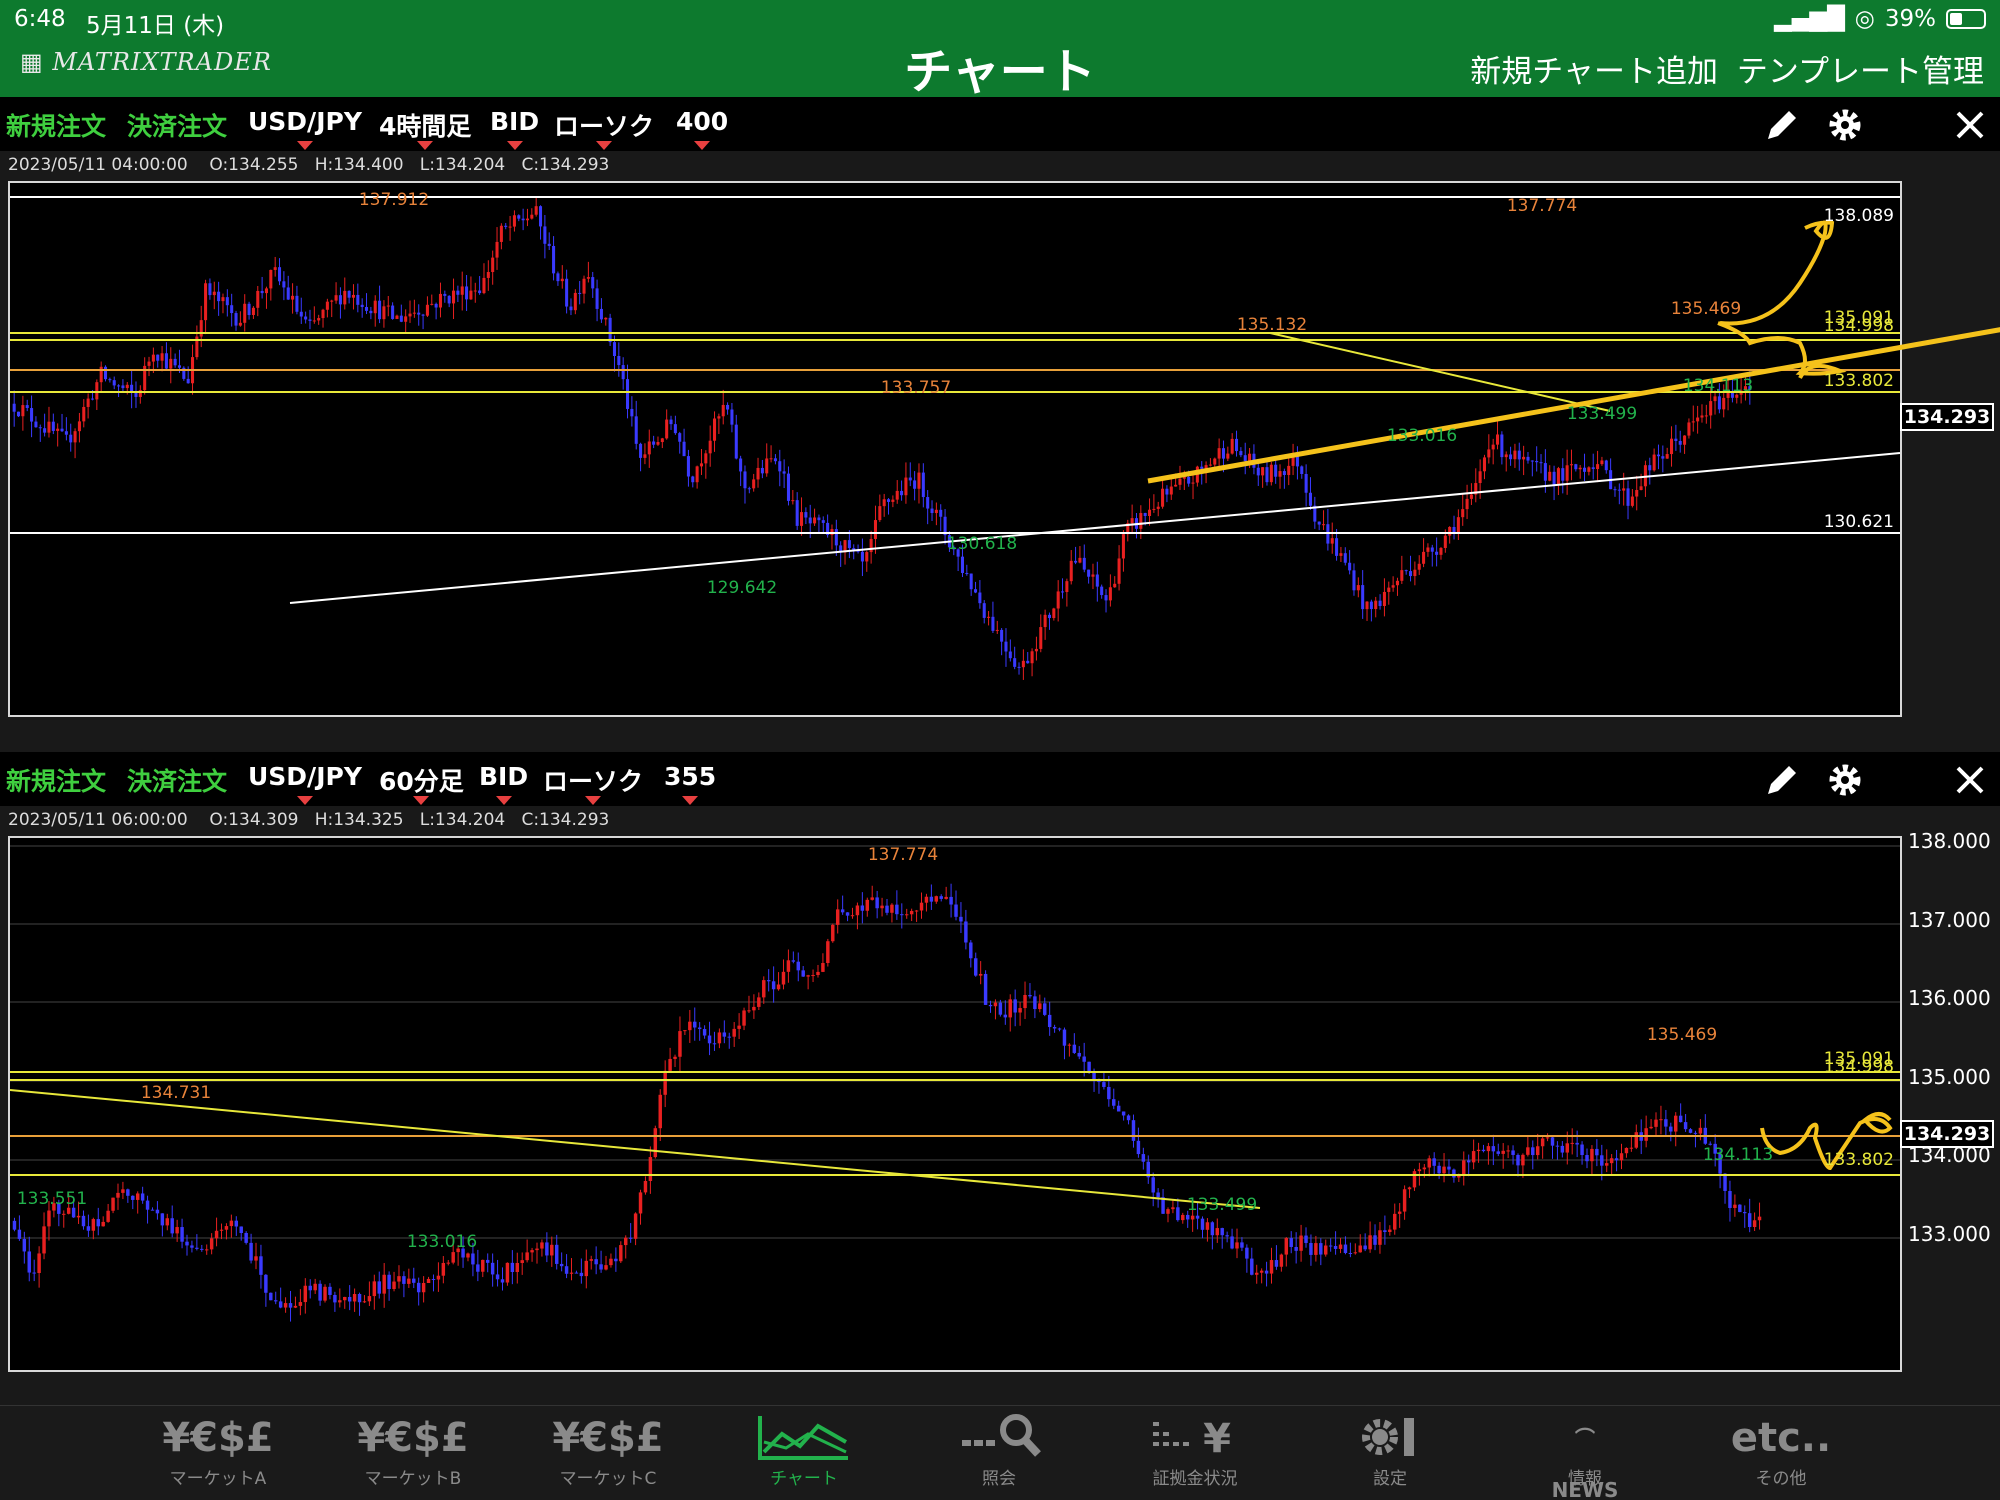 The image size is (2000, 1500). What do you see at coordinates (1594, 68) in the screenshot?
I see `add-chart-button: 新規チャート追加` at bounding box center [1594, 68].